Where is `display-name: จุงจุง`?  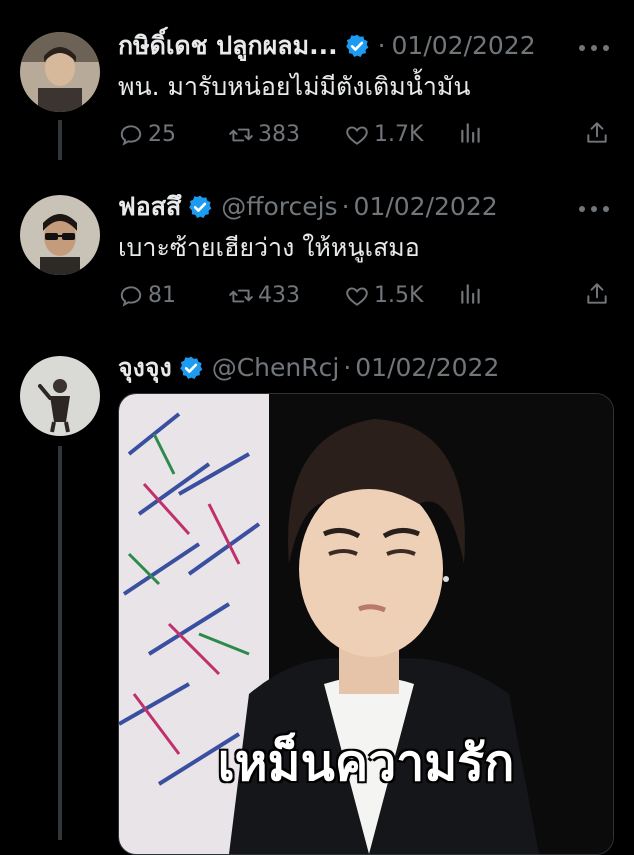 display-name: จุงจุง is located at coordinates (145, 368).